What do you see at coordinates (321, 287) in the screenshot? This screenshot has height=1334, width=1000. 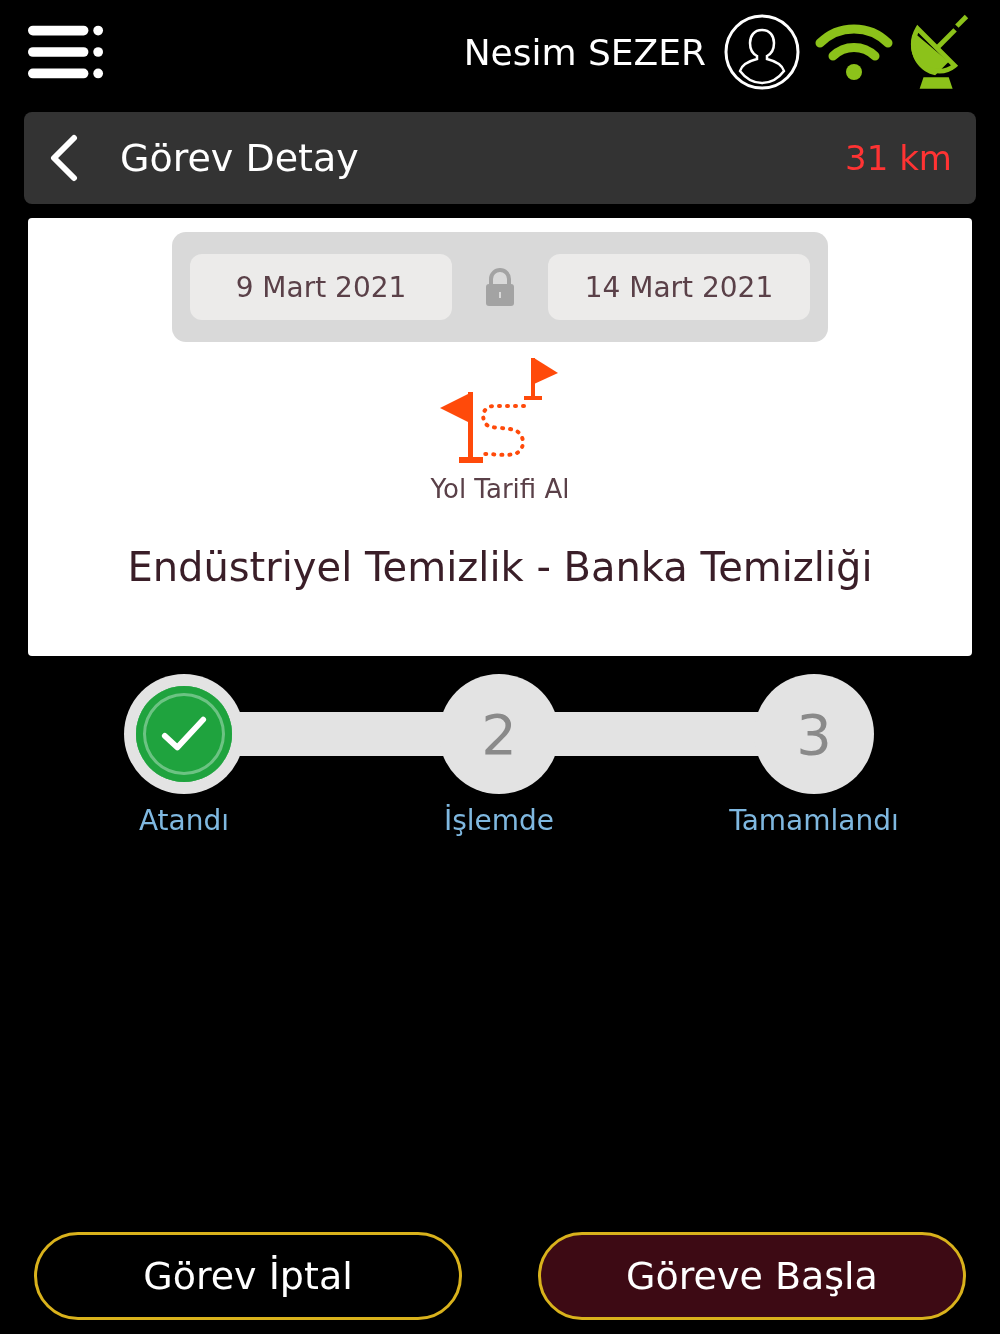 I see `start-date: 9 Mart 2021` at bounding box center [321, 287].